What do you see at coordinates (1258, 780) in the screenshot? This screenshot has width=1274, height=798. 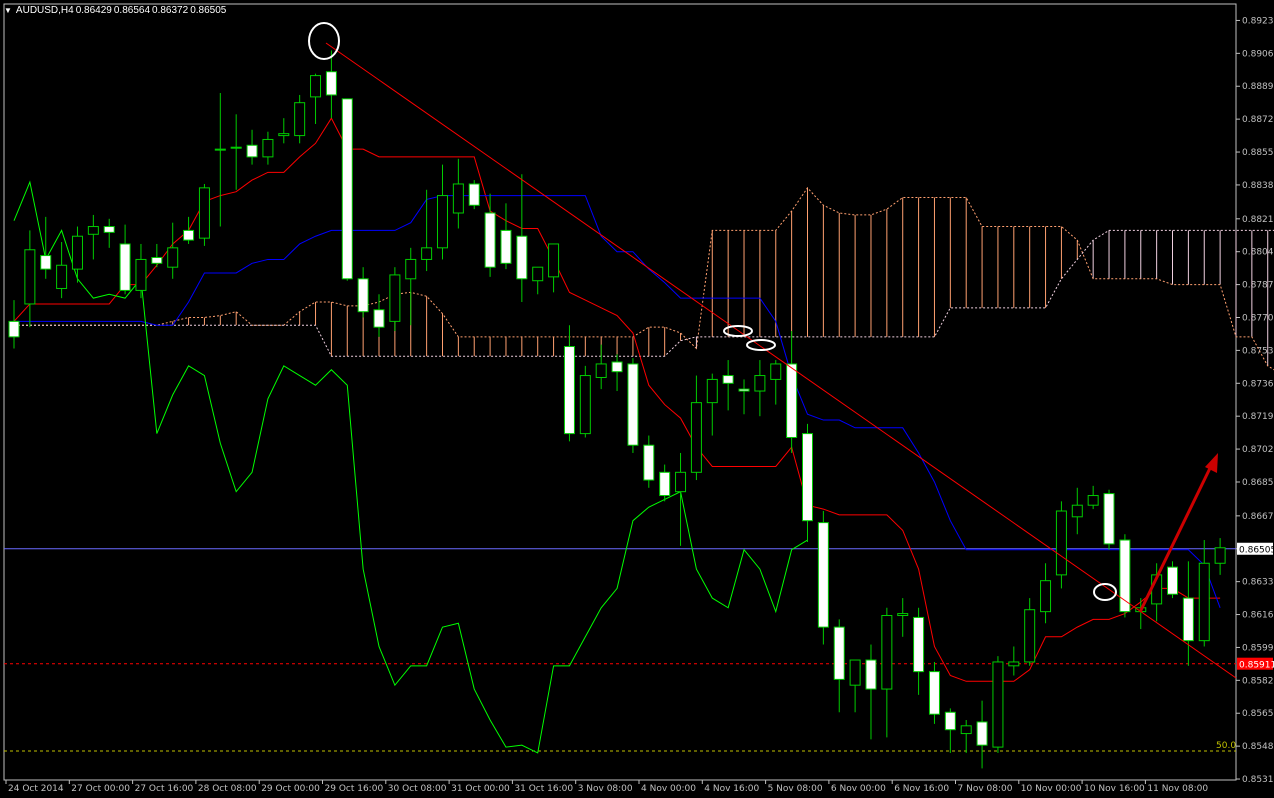 I see `y-tick-label: 0.85315` at bounding box center [1258, 780].